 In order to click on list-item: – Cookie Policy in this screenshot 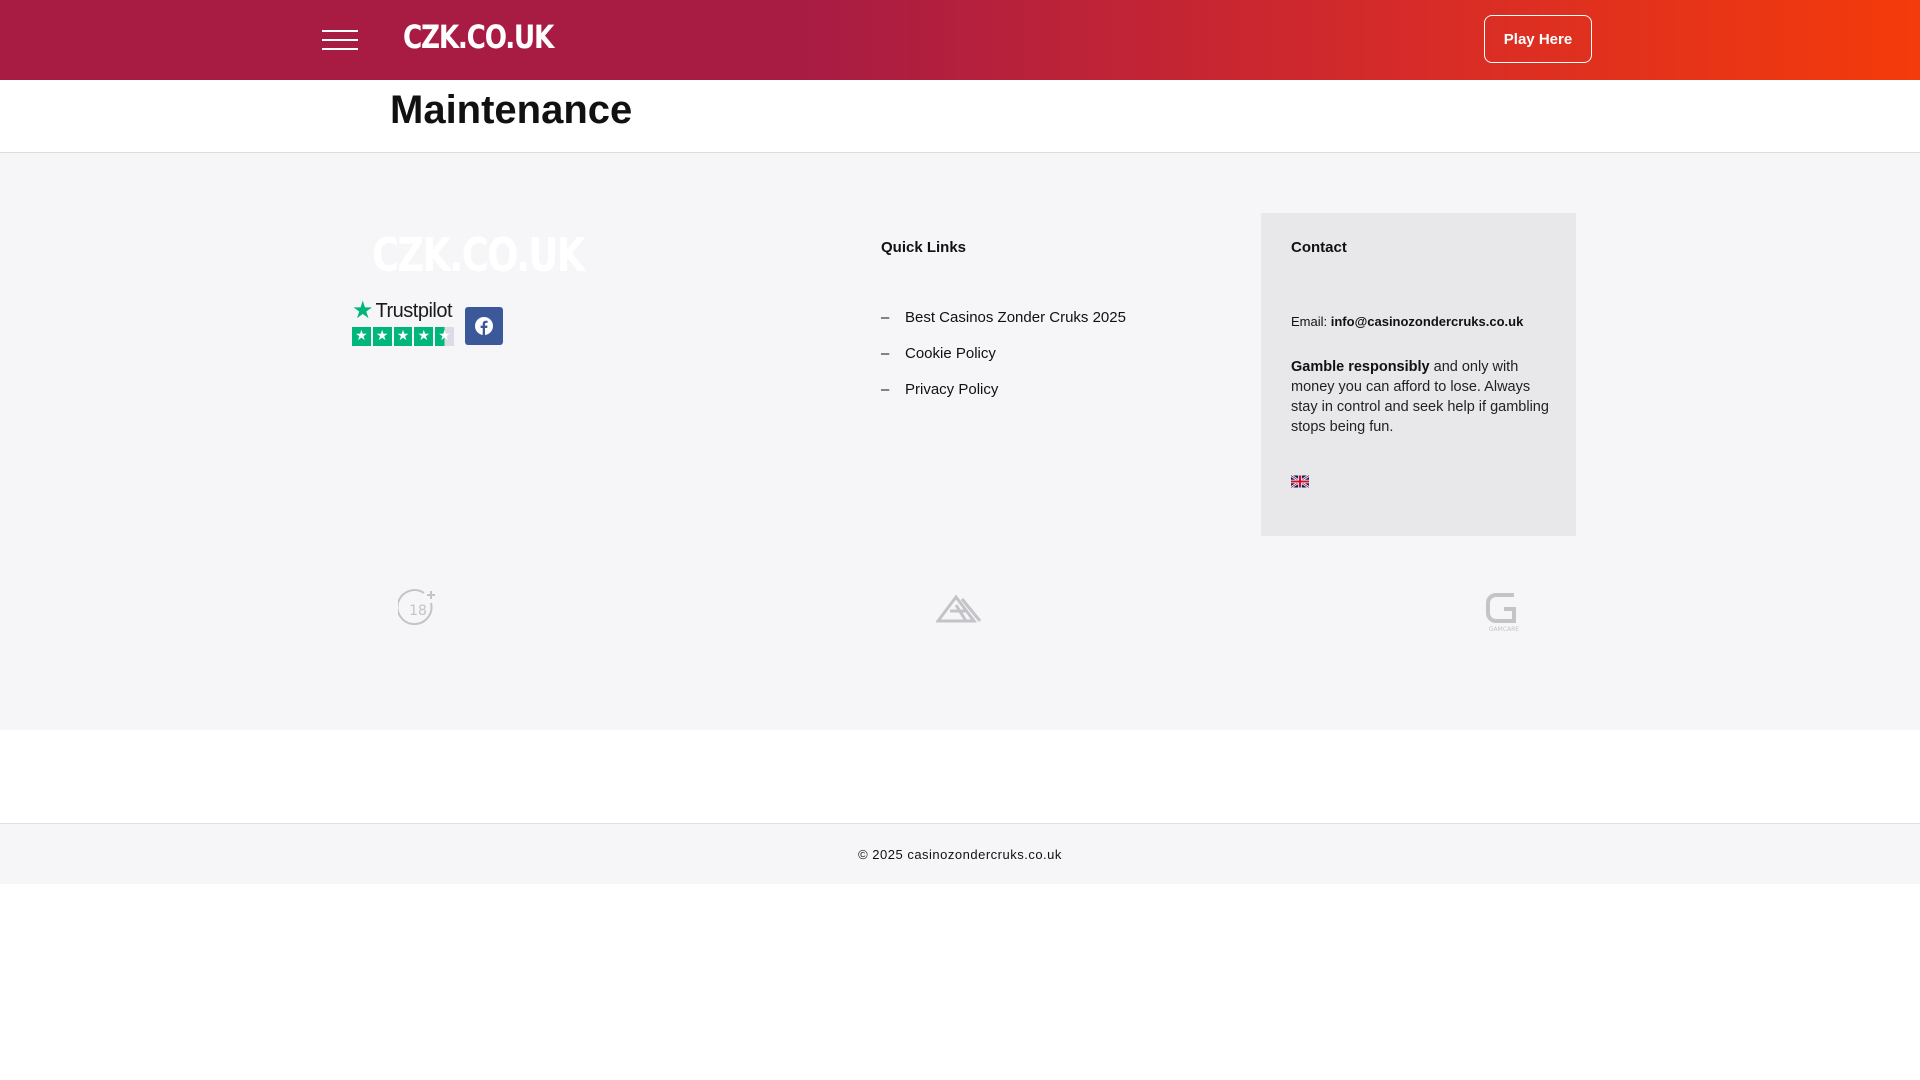, I will do `click(1003, 363)`.